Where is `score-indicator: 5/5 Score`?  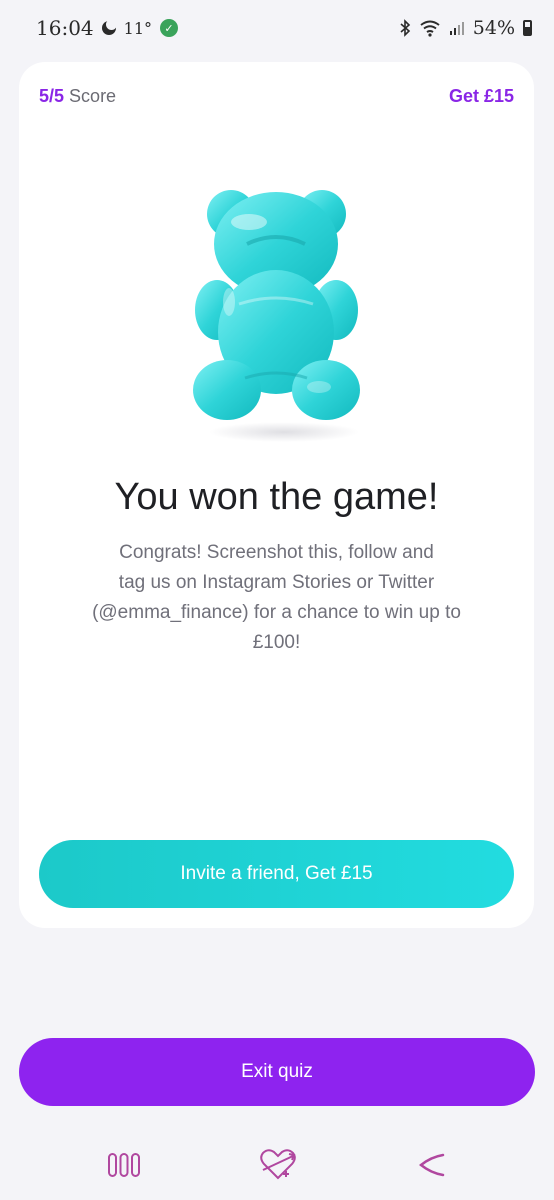 score-indicator: 5/5 Score is located at coordinates (77, 96).